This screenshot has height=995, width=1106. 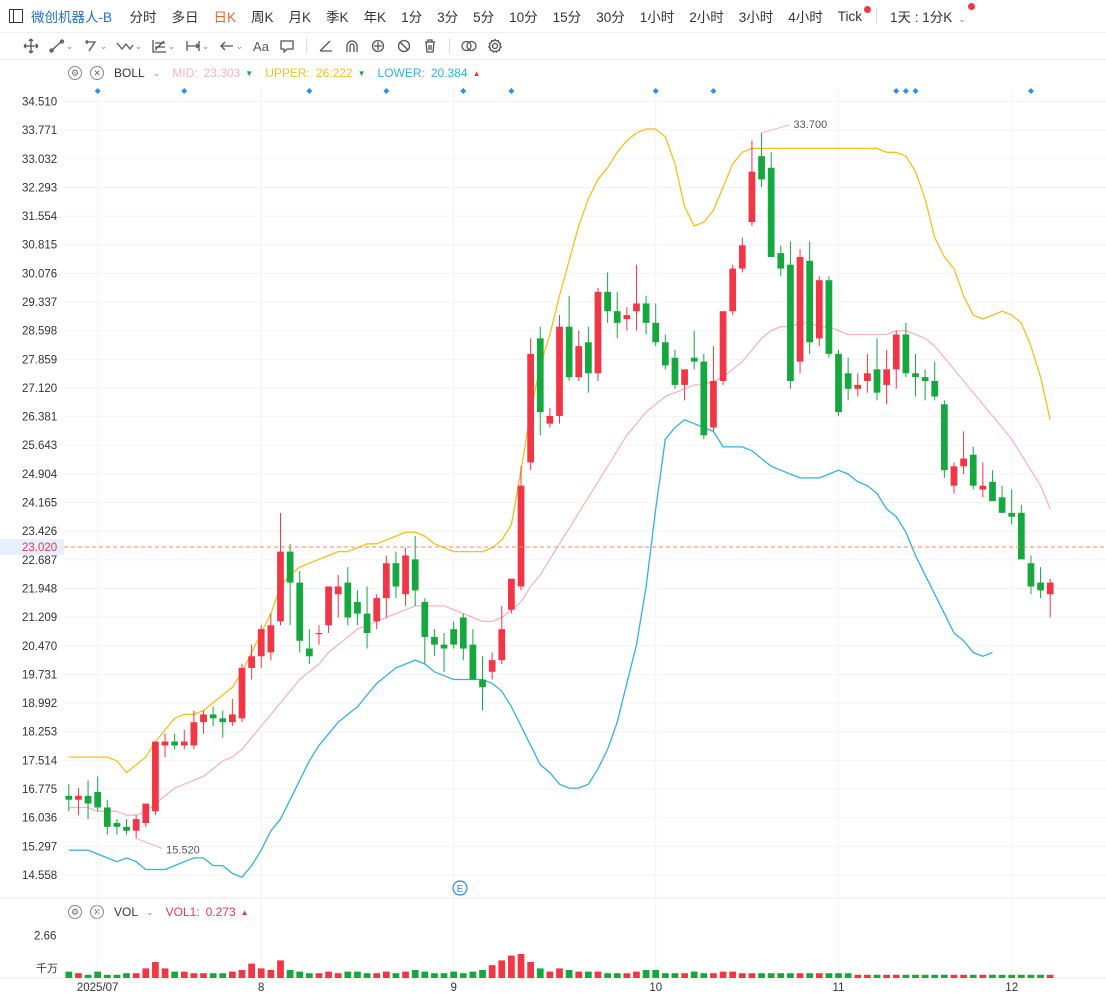 I want to click on period-tab: 1小时, so click(x=657, y=16).